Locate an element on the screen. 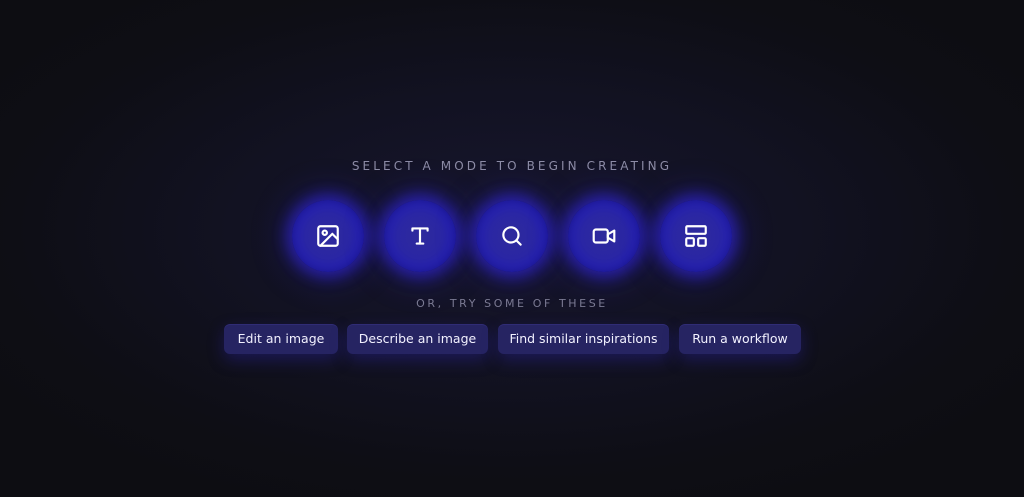  run-workflow-button: Run a workflow is located at coordinates (740, 339).